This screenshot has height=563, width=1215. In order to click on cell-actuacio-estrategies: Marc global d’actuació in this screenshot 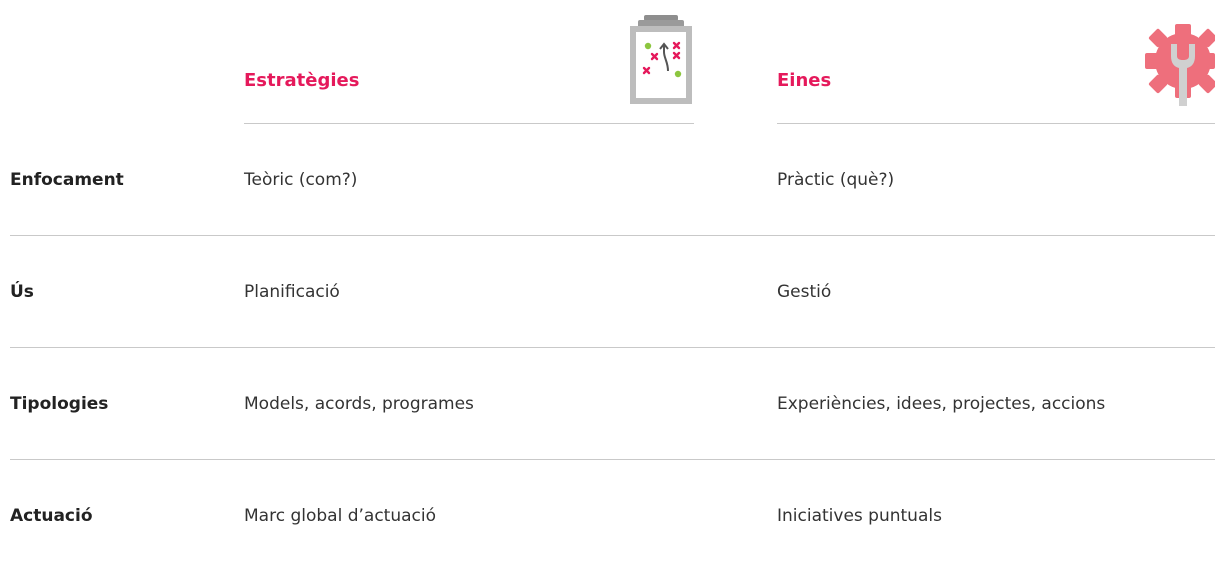, I will do `click(340, 516)`.